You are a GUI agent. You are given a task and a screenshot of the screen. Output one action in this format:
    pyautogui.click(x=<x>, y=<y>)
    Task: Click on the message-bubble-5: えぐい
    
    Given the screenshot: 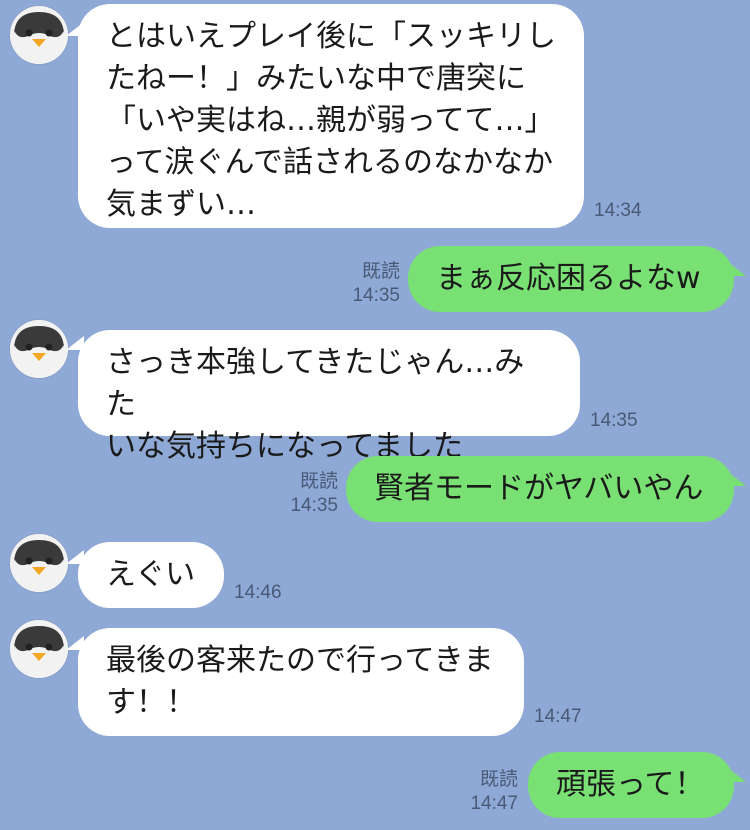 What is the action you would take?
    pyautogui.click(x=151, y=575)
    